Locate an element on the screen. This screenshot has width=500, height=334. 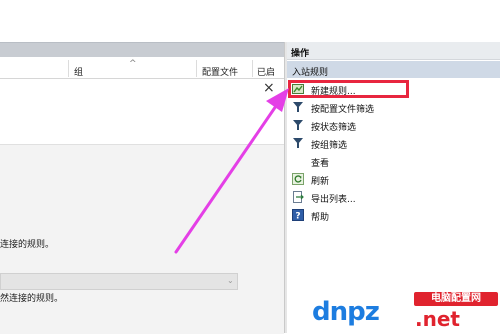
connection-rules-text: 连接的规则。 is located at coordinates (27, 245).